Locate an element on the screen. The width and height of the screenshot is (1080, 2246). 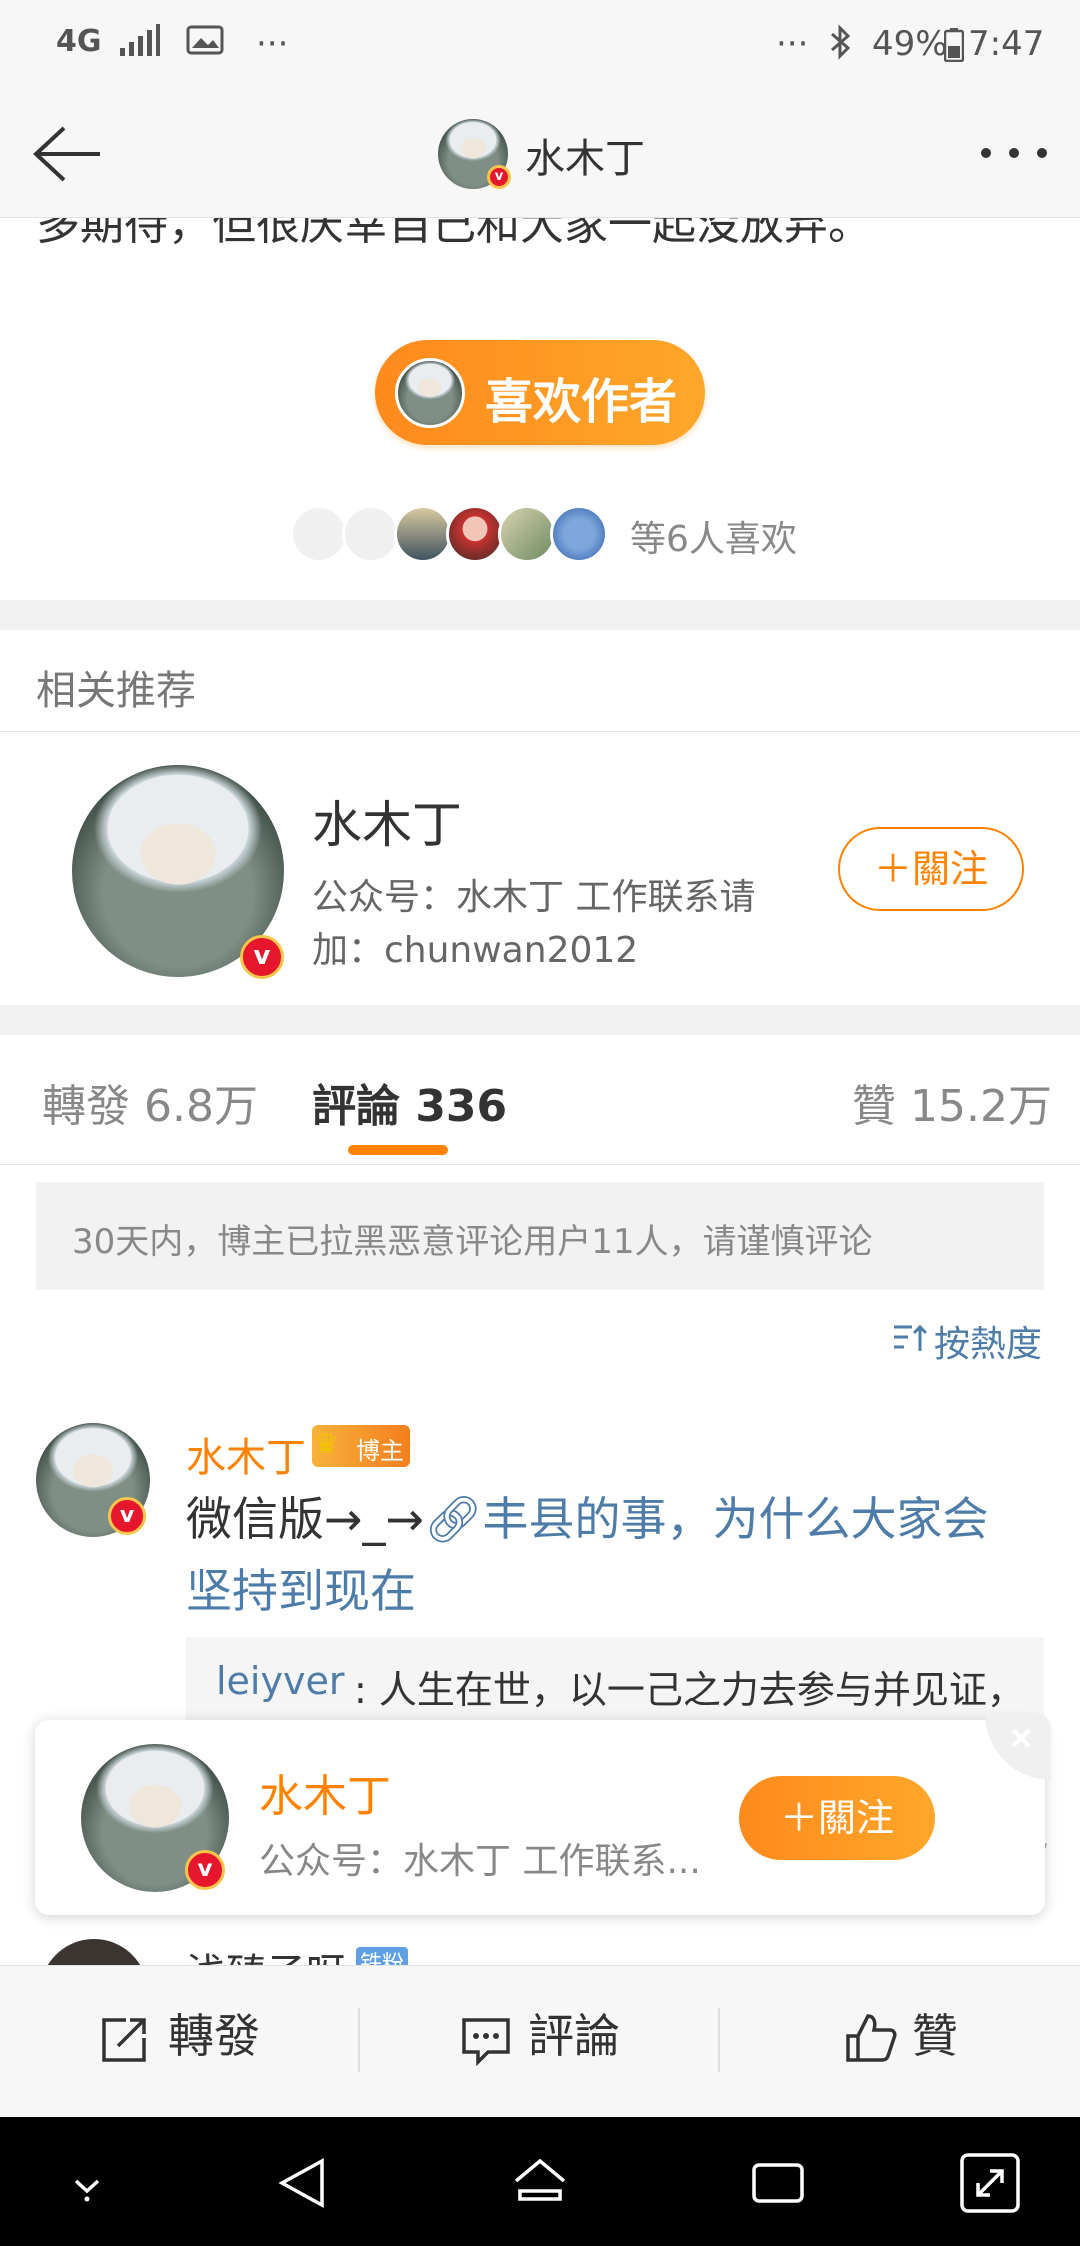
like-author-button: 喜欢作者 is located at coordinates (540, 392).